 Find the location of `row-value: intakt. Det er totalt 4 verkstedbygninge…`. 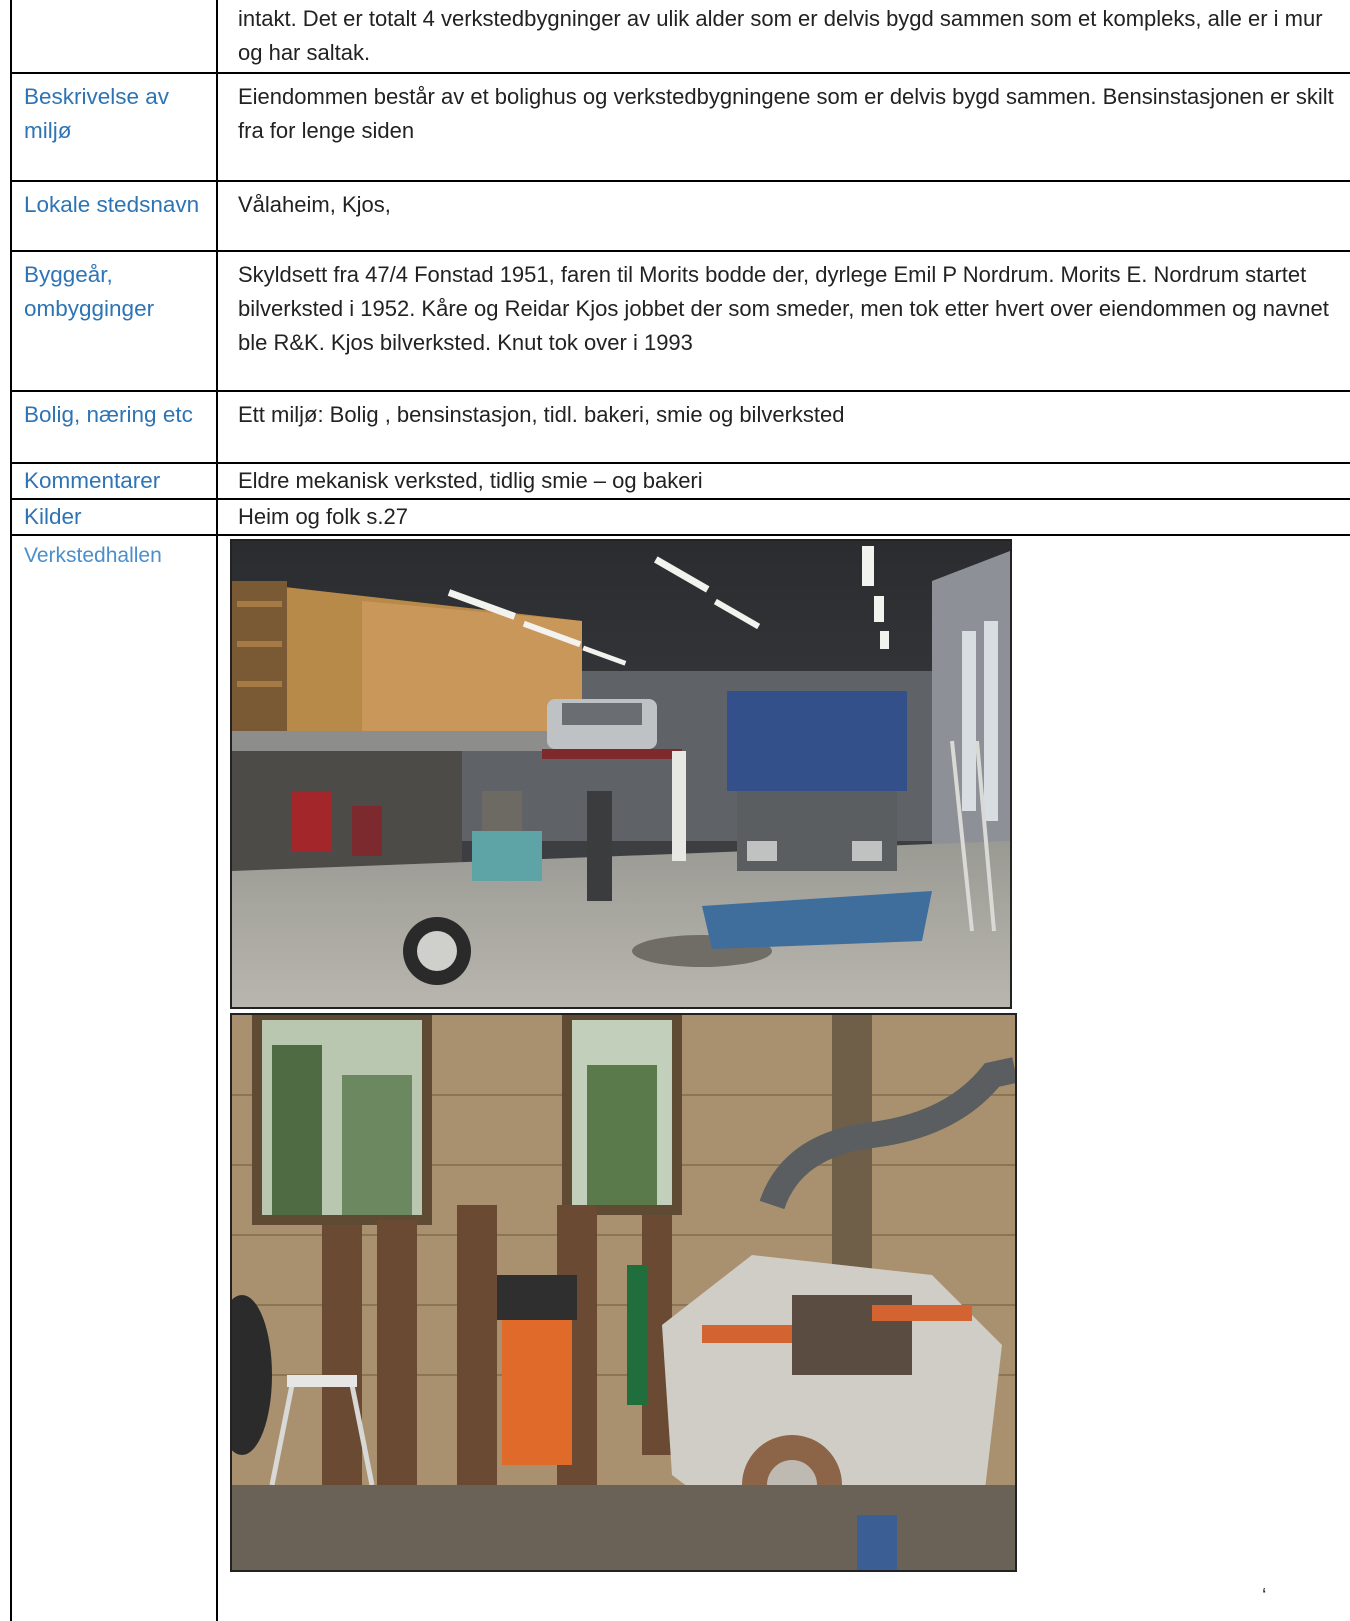

row-value: intakt. Det er totalt 4 verkstedbygninge… is located at coordinates (780, 35).